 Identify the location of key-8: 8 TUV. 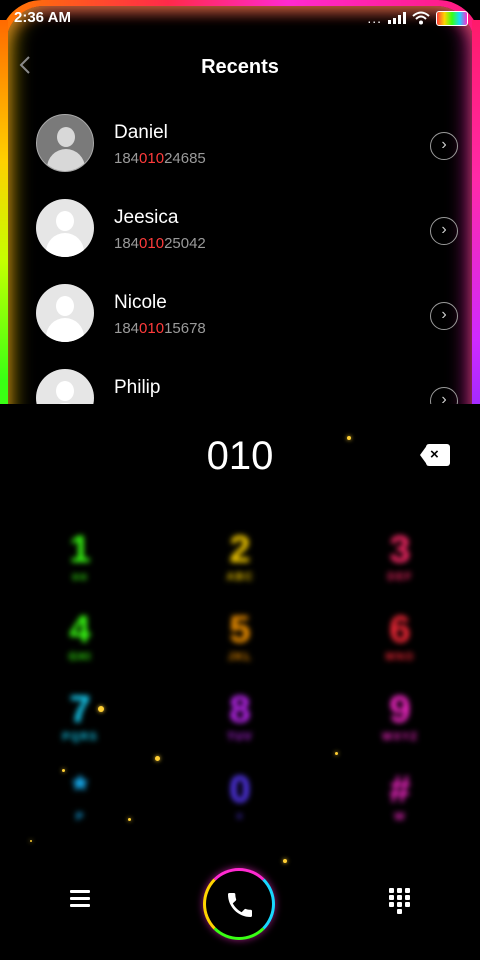
(240, 722).